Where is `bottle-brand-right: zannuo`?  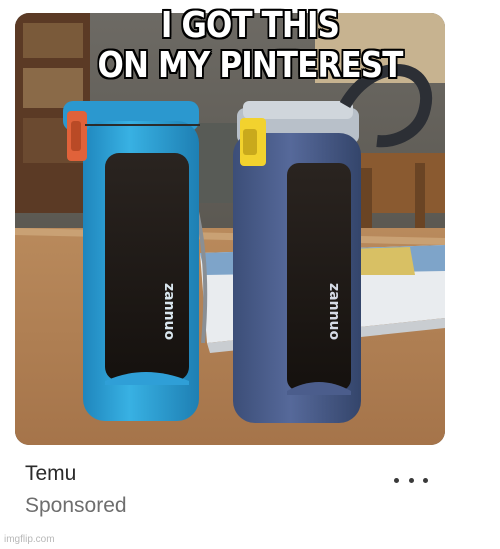 bottle-brand-right: zannuo is located at coordinates (334, 311).